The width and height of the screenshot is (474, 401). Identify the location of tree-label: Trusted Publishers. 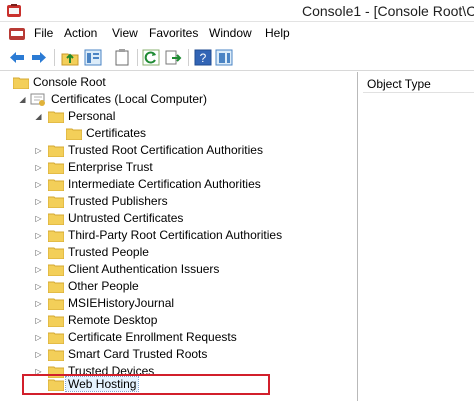
(118, 201).